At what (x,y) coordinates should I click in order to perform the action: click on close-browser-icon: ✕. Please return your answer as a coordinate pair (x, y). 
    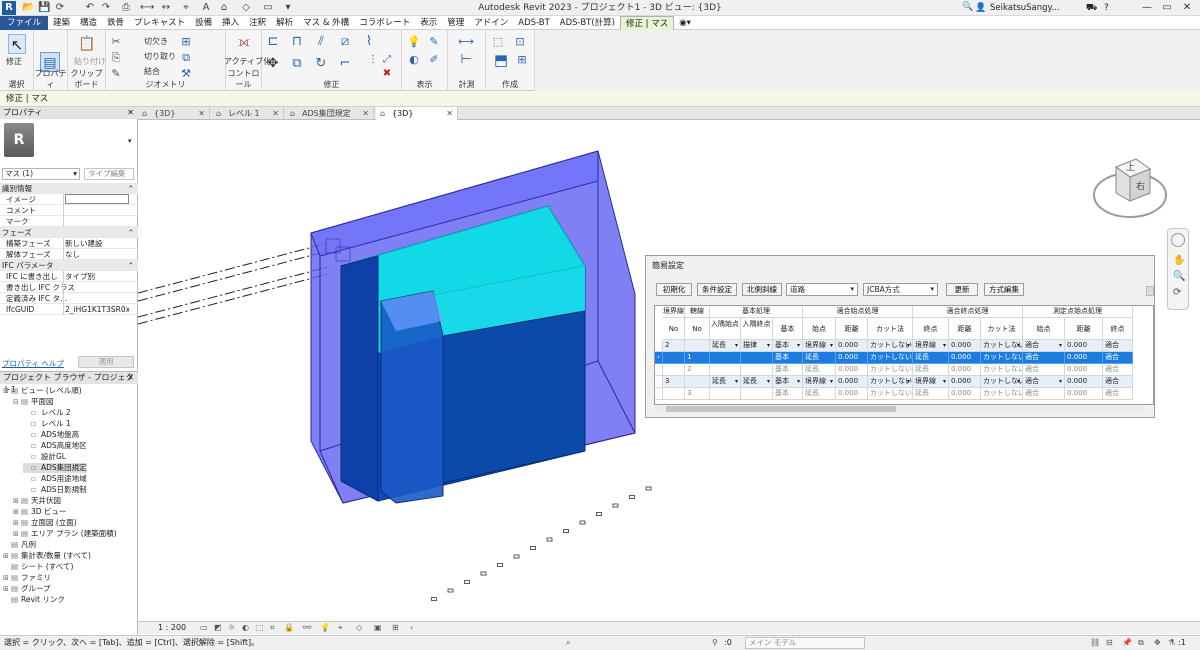
    Looking at the image, I should click on (130, 378).